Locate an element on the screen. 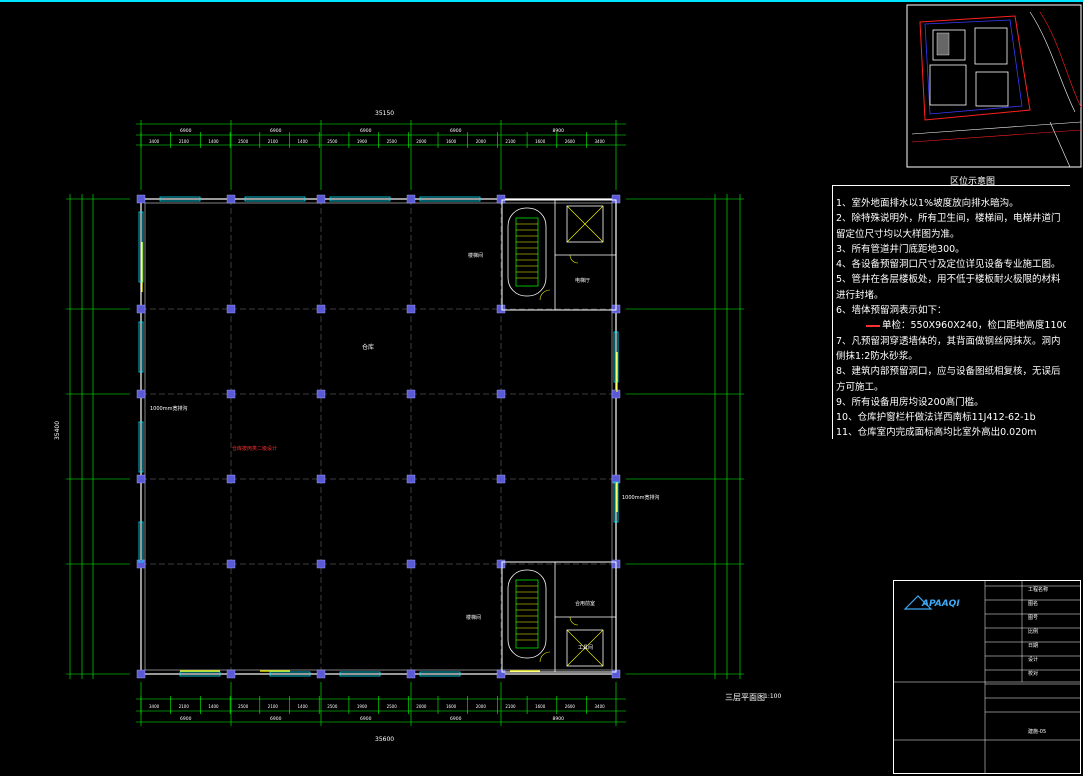 This screenshot has width=1083, height=776. total-dim-bottom: 35600 is located at coordinates (385, 739).